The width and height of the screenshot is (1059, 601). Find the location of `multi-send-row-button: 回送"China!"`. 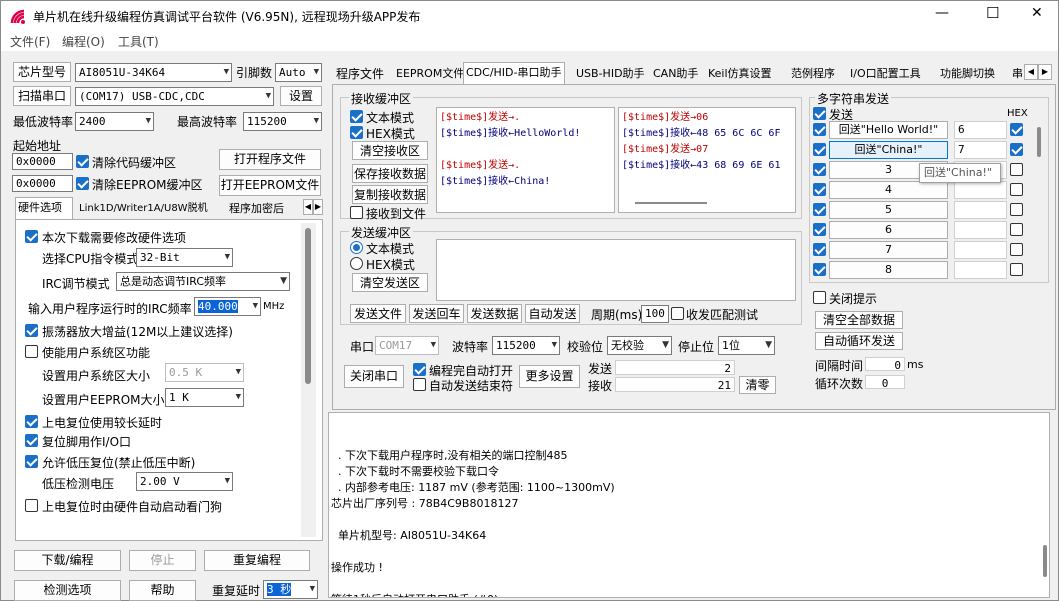

multi-send-row-button: 回送"China!" is located at coordinates (888, 150).